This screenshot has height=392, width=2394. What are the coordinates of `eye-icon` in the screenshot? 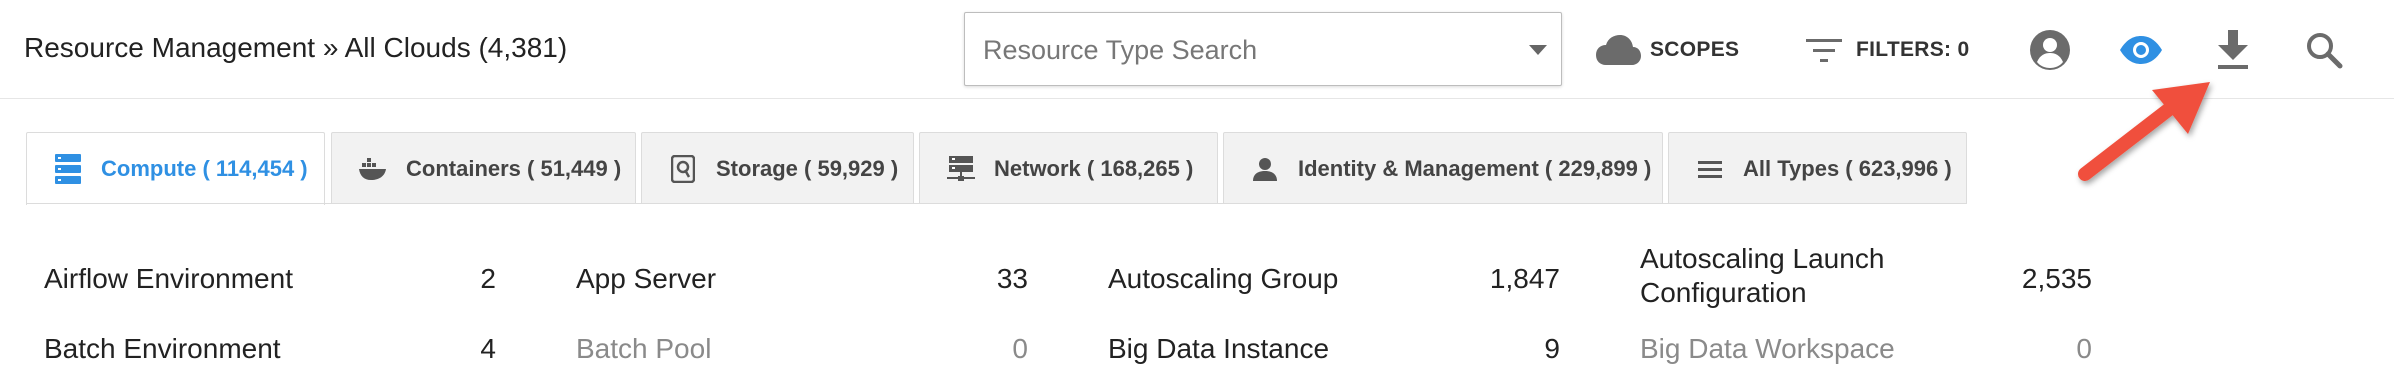 It's located at (2141, 50).